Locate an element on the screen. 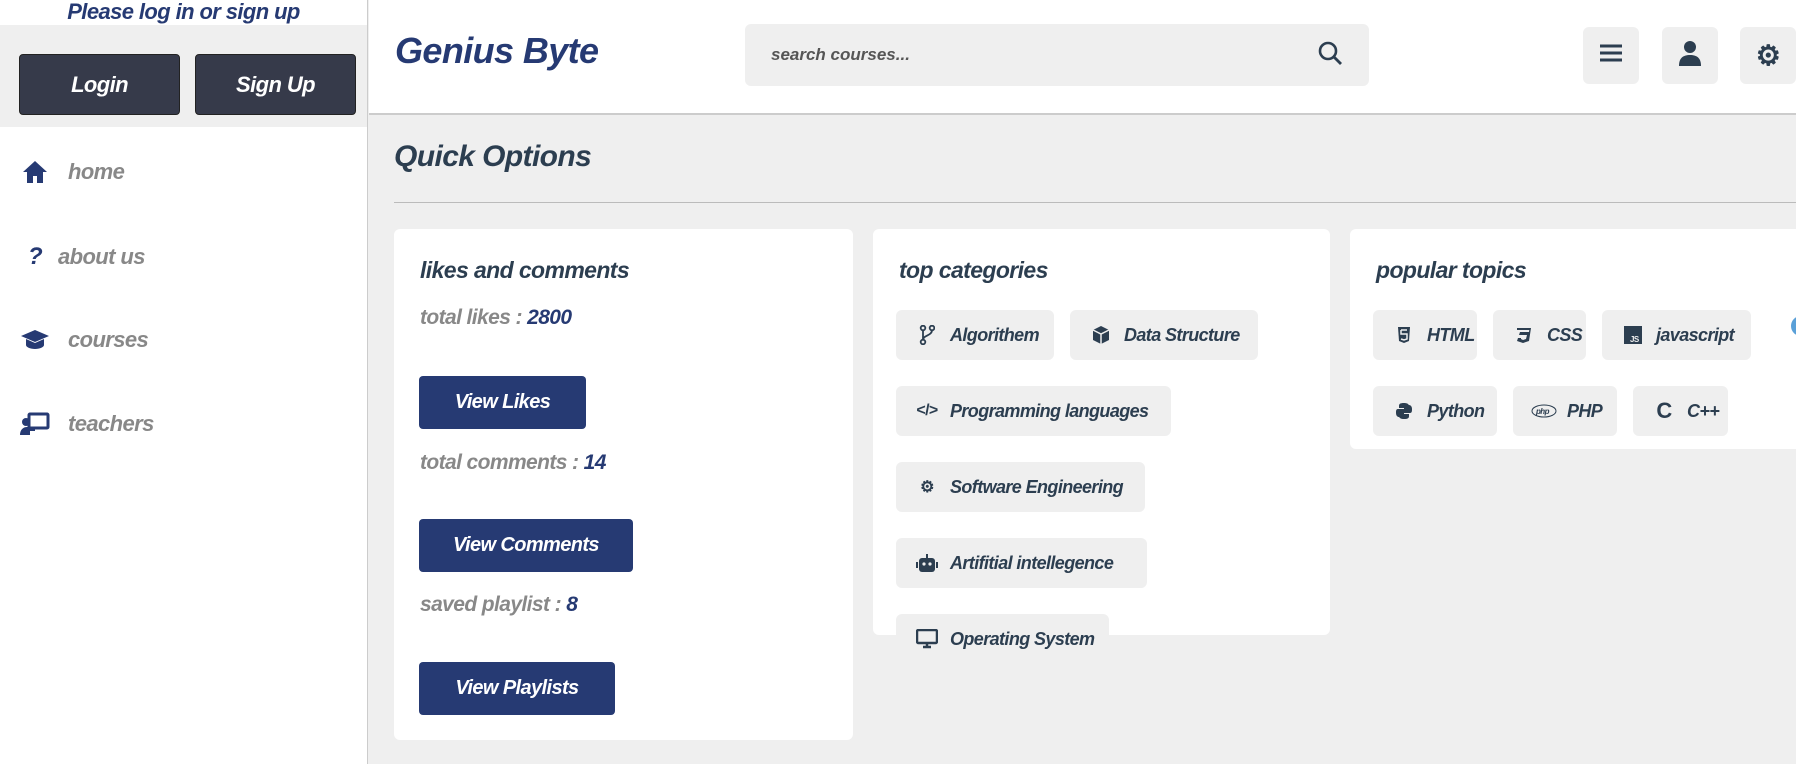 The height and width of the screenshot is (764, 1796). chip-label: Algorithem is located at coordinates (995, 334).